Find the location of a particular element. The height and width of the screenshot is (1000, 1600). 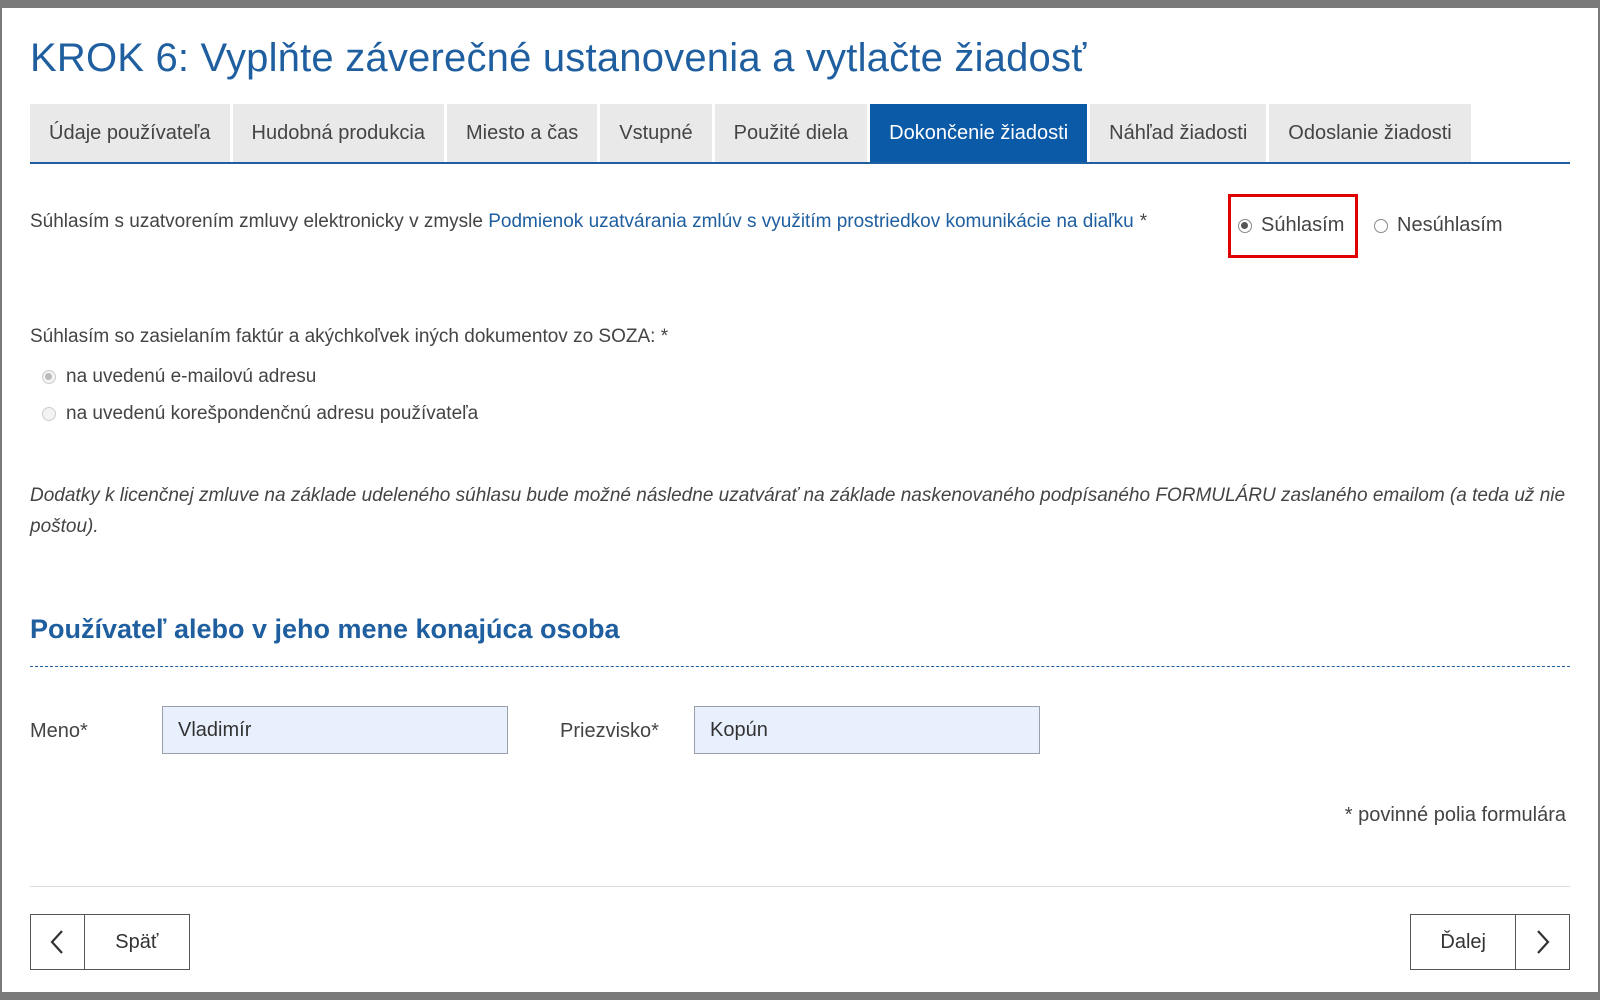

disagree-radio-option: Nesúhlasím is located at coordinates (1438, 225).